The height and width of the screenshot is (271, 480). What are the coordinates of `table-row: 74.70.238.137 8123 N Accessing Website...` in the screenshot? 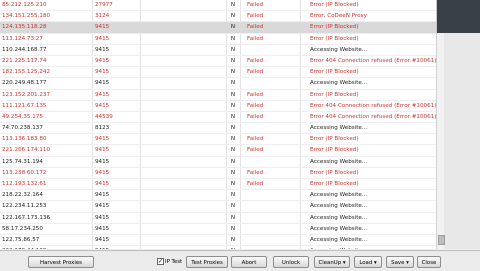 It's located at (218, 129).